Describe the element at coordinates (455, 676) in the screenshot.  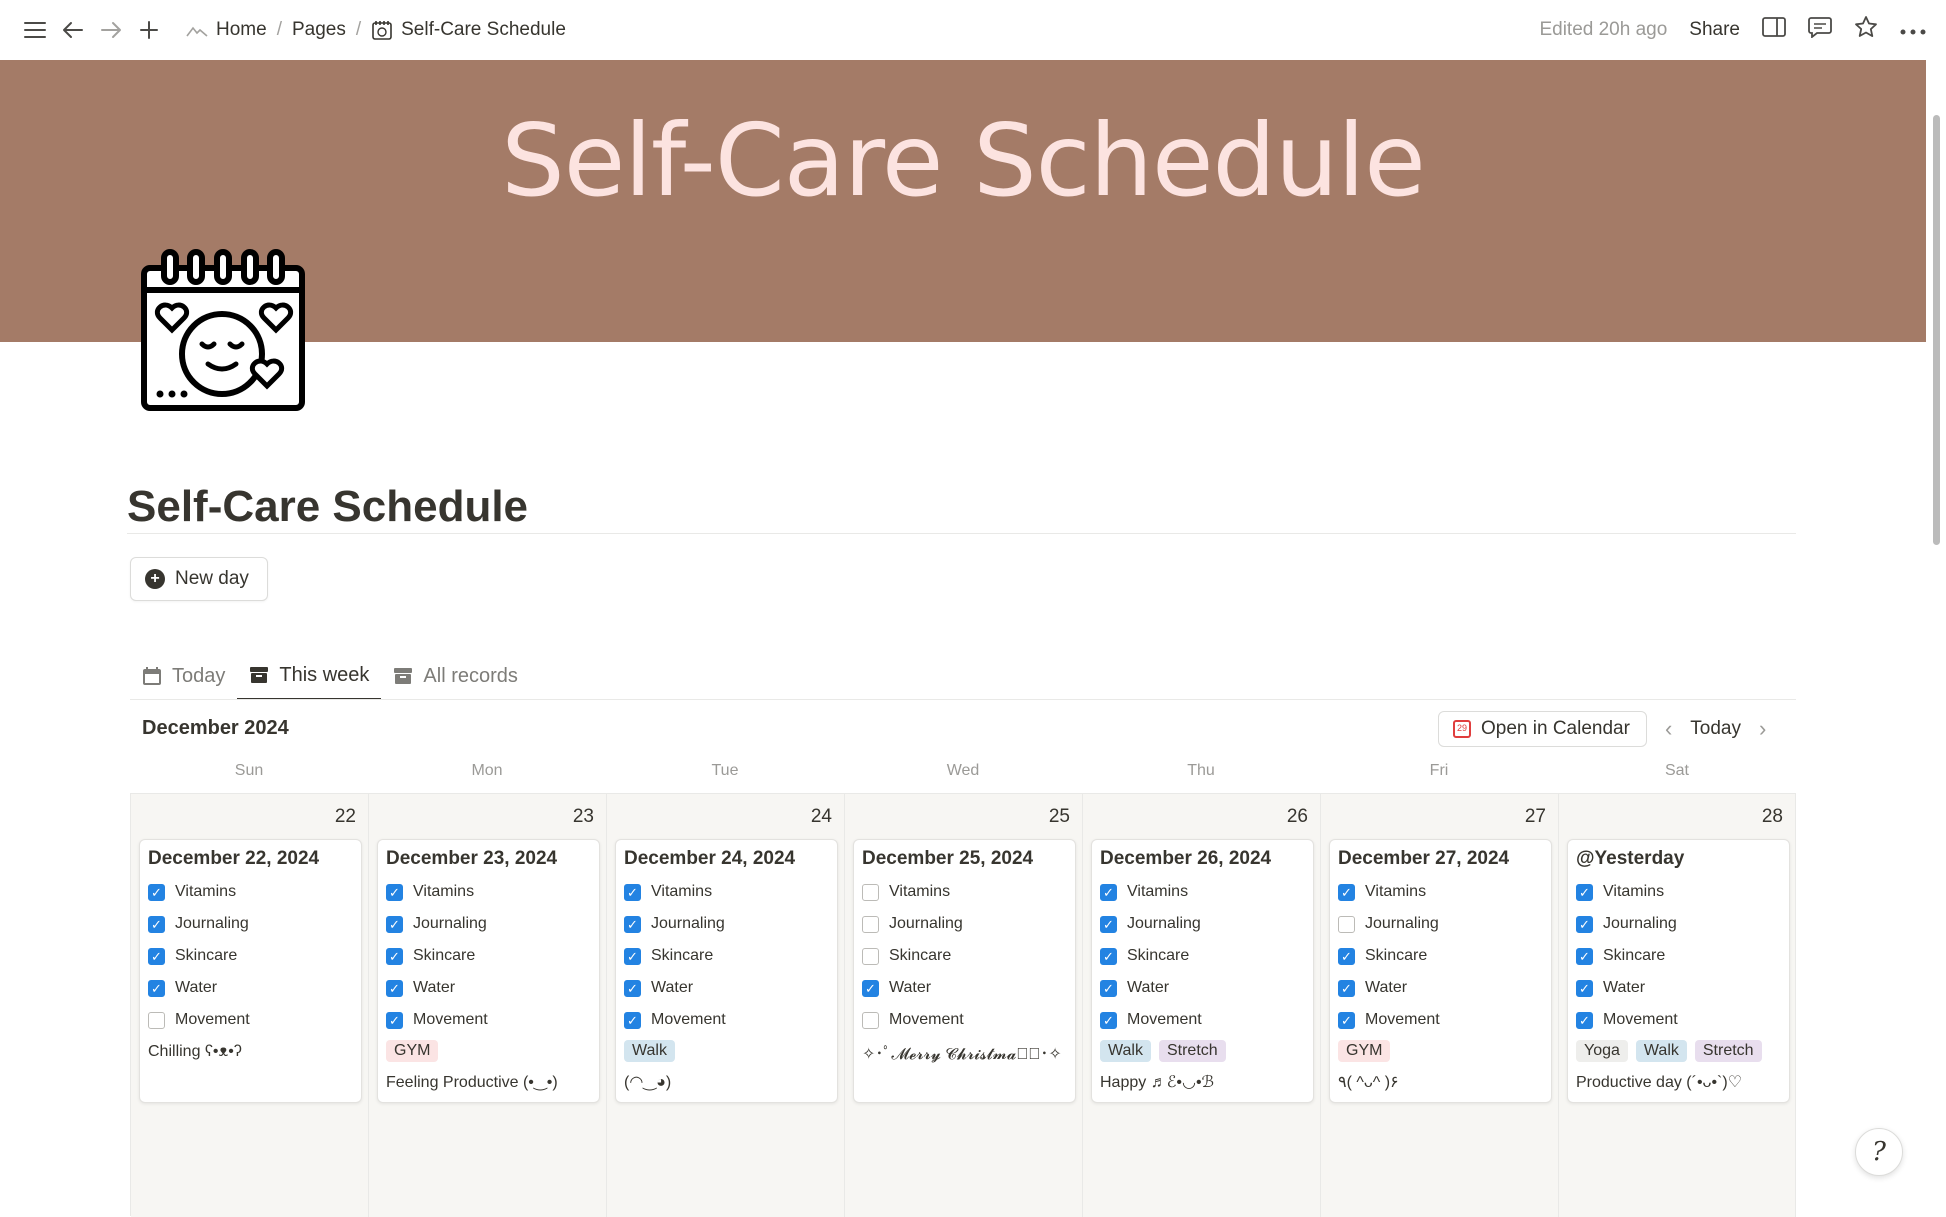
I see `tab-all-records: All records` at that location.